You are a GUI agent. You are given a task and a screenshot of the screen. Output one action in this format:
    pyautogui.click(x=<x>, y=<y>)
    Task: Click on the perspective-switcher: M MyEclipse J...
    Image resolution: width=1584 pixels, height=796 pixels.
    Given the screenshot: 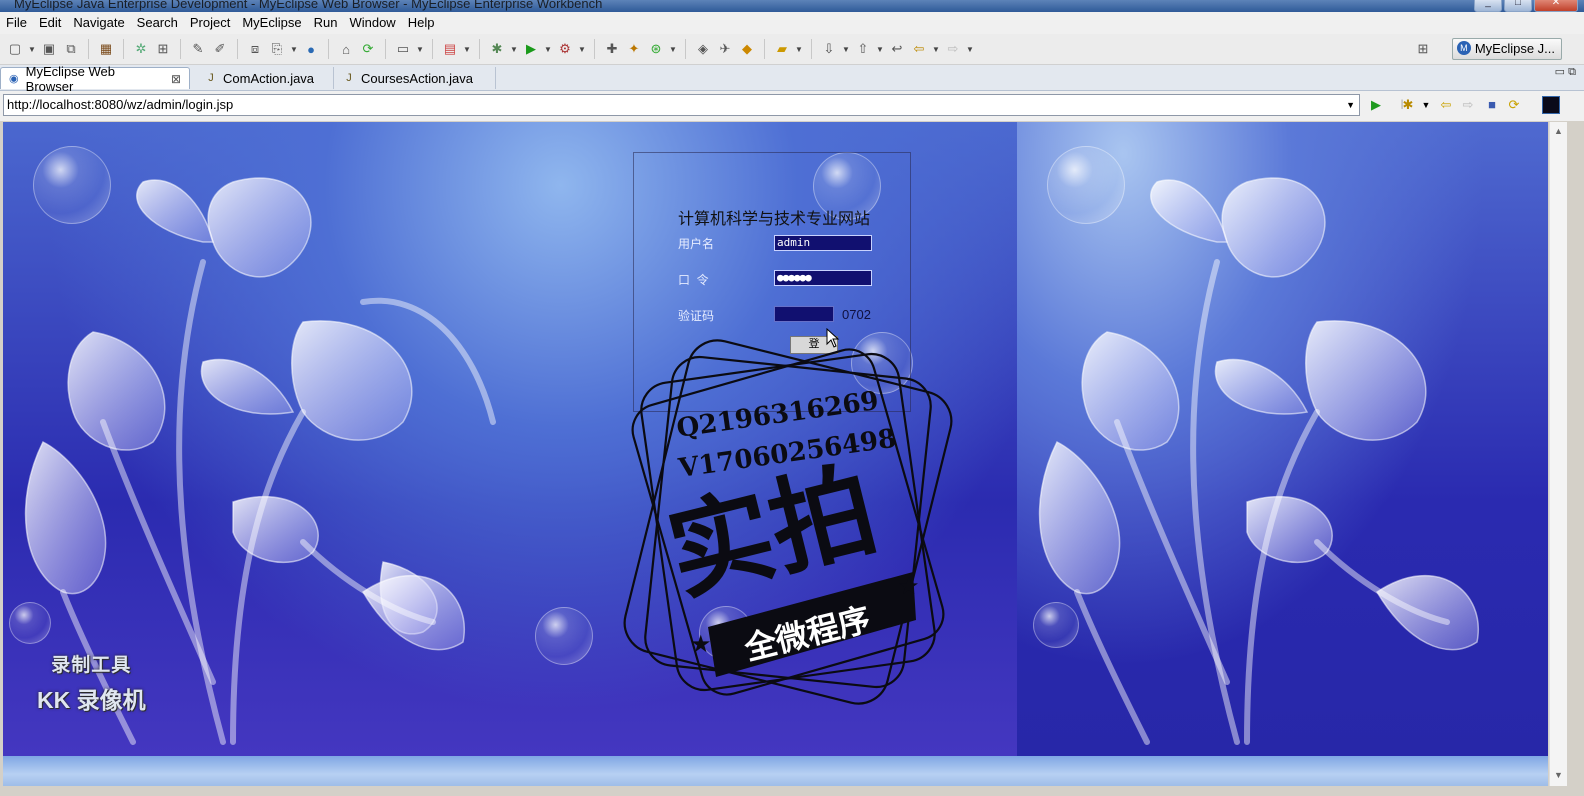 What is the action you would take?
    pyautogui.click(x=1506, y=49)
    